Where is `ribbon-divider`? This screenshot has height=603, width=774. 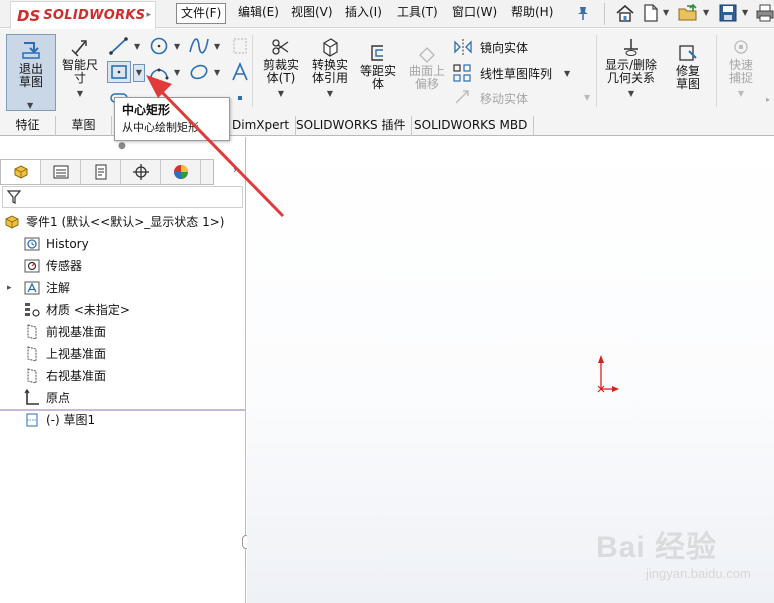 ribbon-divider is located at coordinates (252, 71).